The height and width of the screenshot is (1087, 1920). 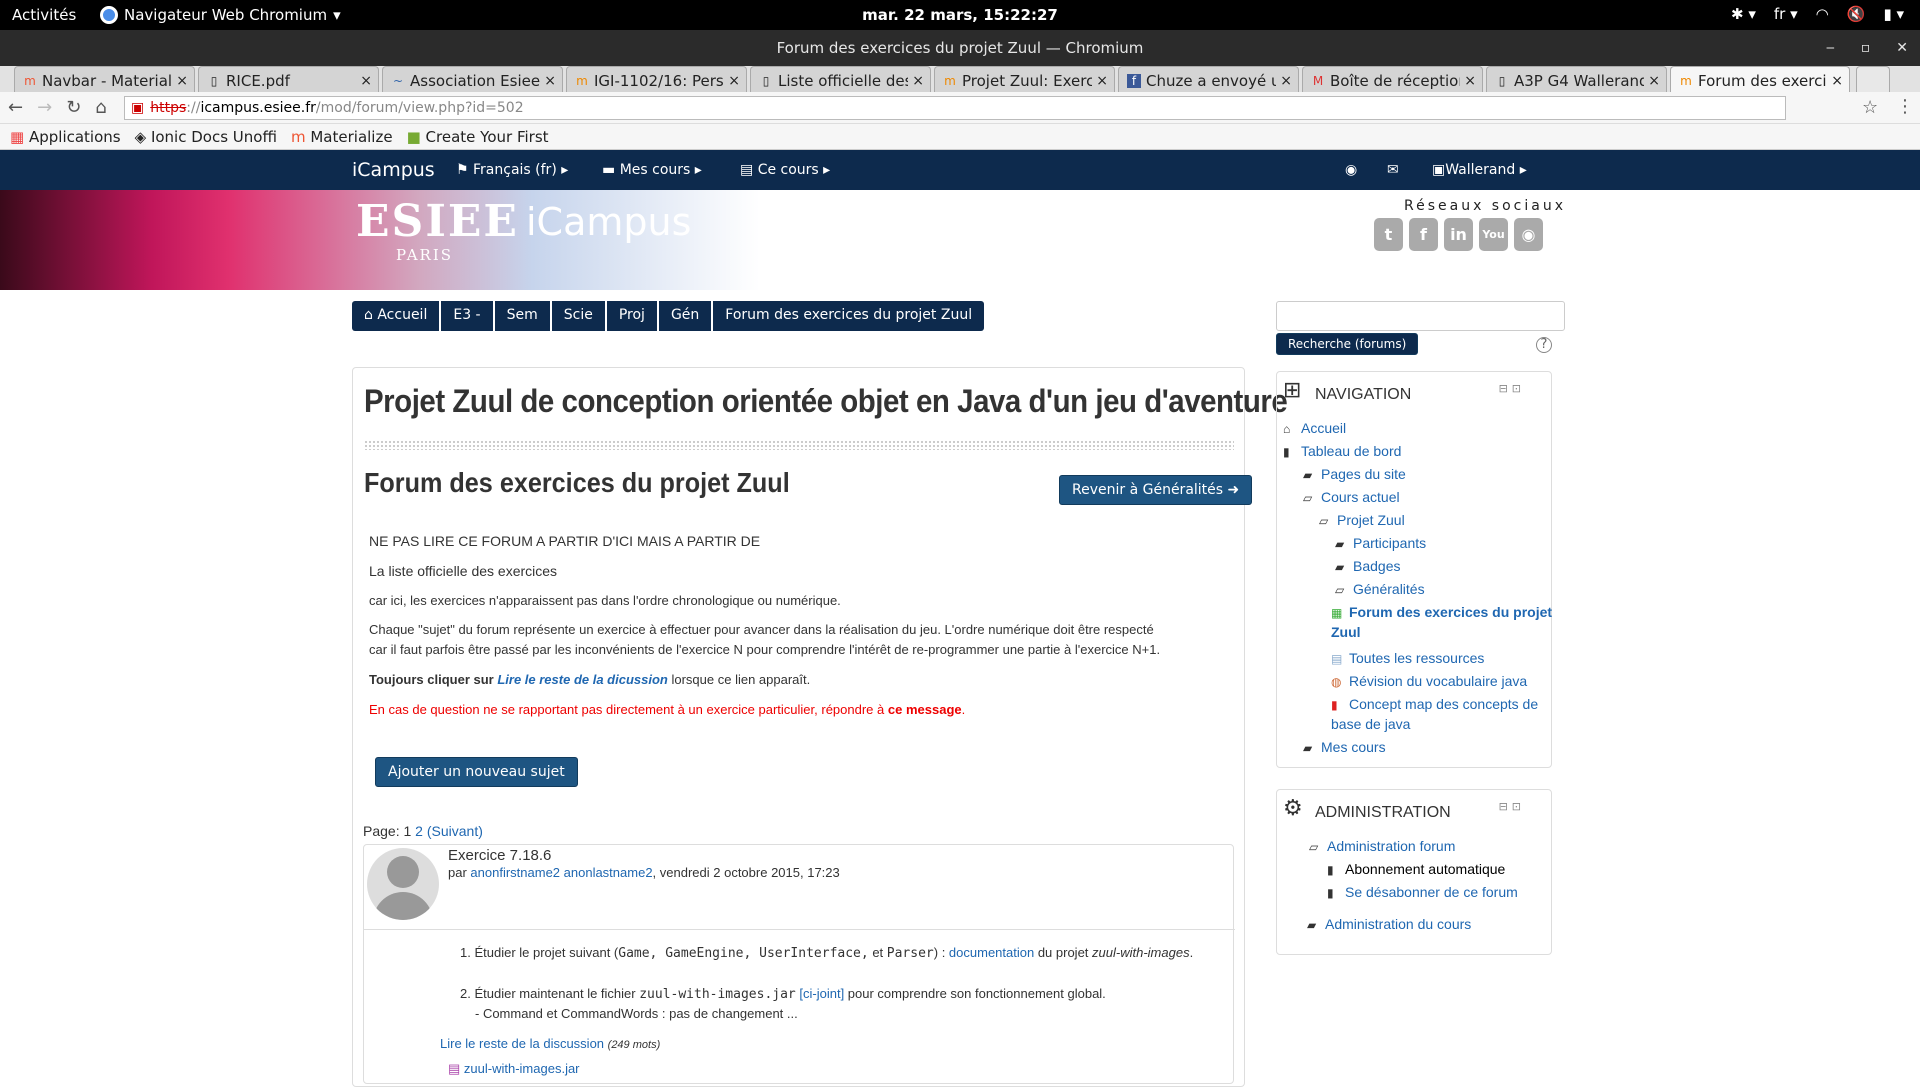 I want to click on insecure-lock-icon: ▣, so click(x=137, y=108).